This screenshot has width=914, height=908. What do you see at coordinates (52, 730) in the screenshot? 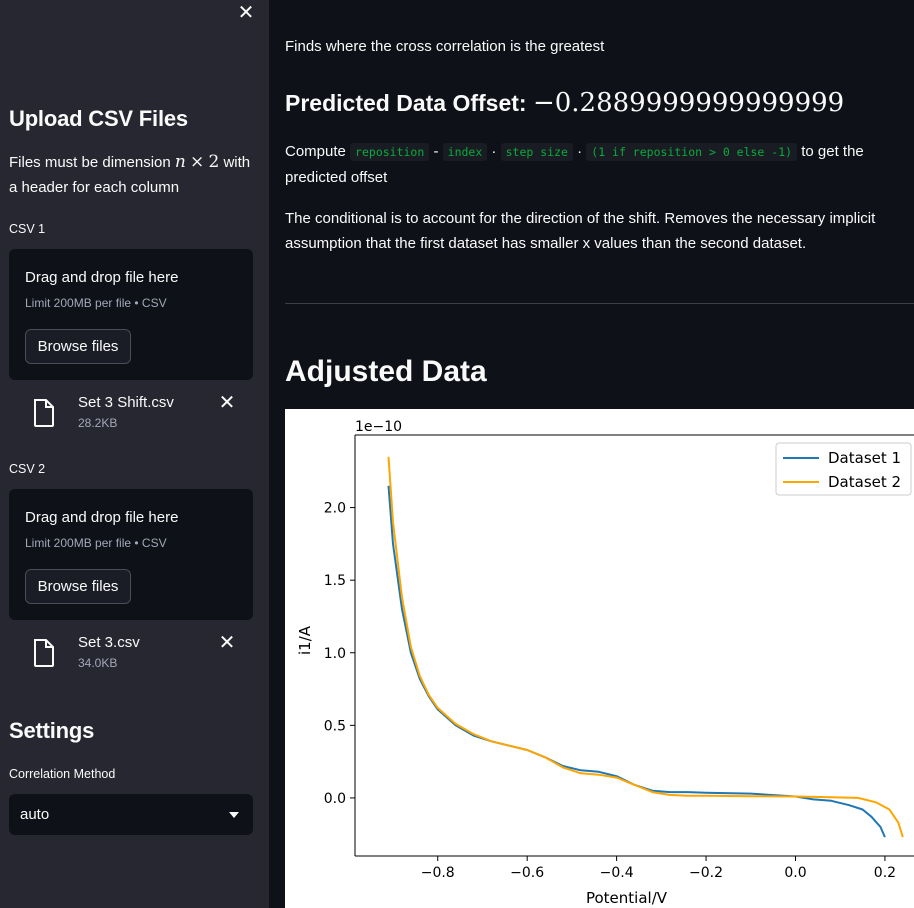
I see `settings-heading: Settings` at bounding box center [52, 730].